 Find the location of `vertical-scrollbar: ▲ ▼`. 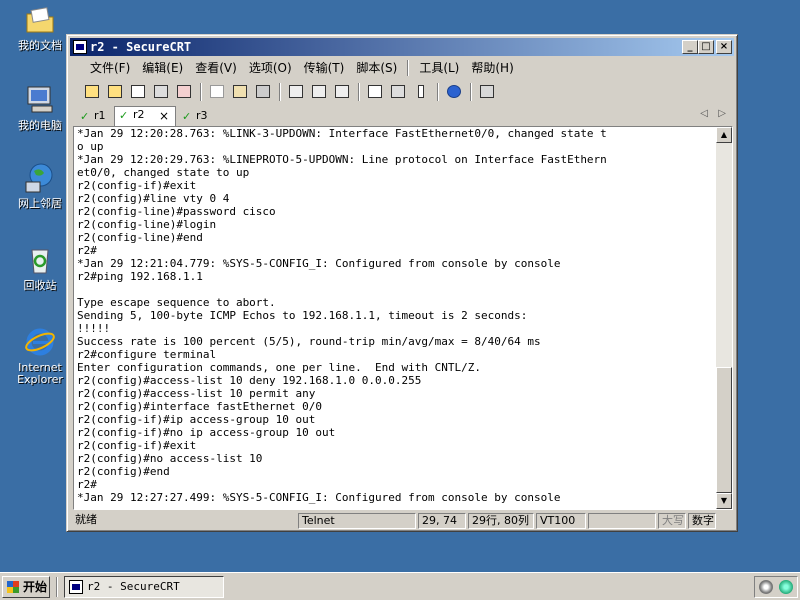

vertical-scrollbar: ▲ ▼ is located at coordinates (724, 318).